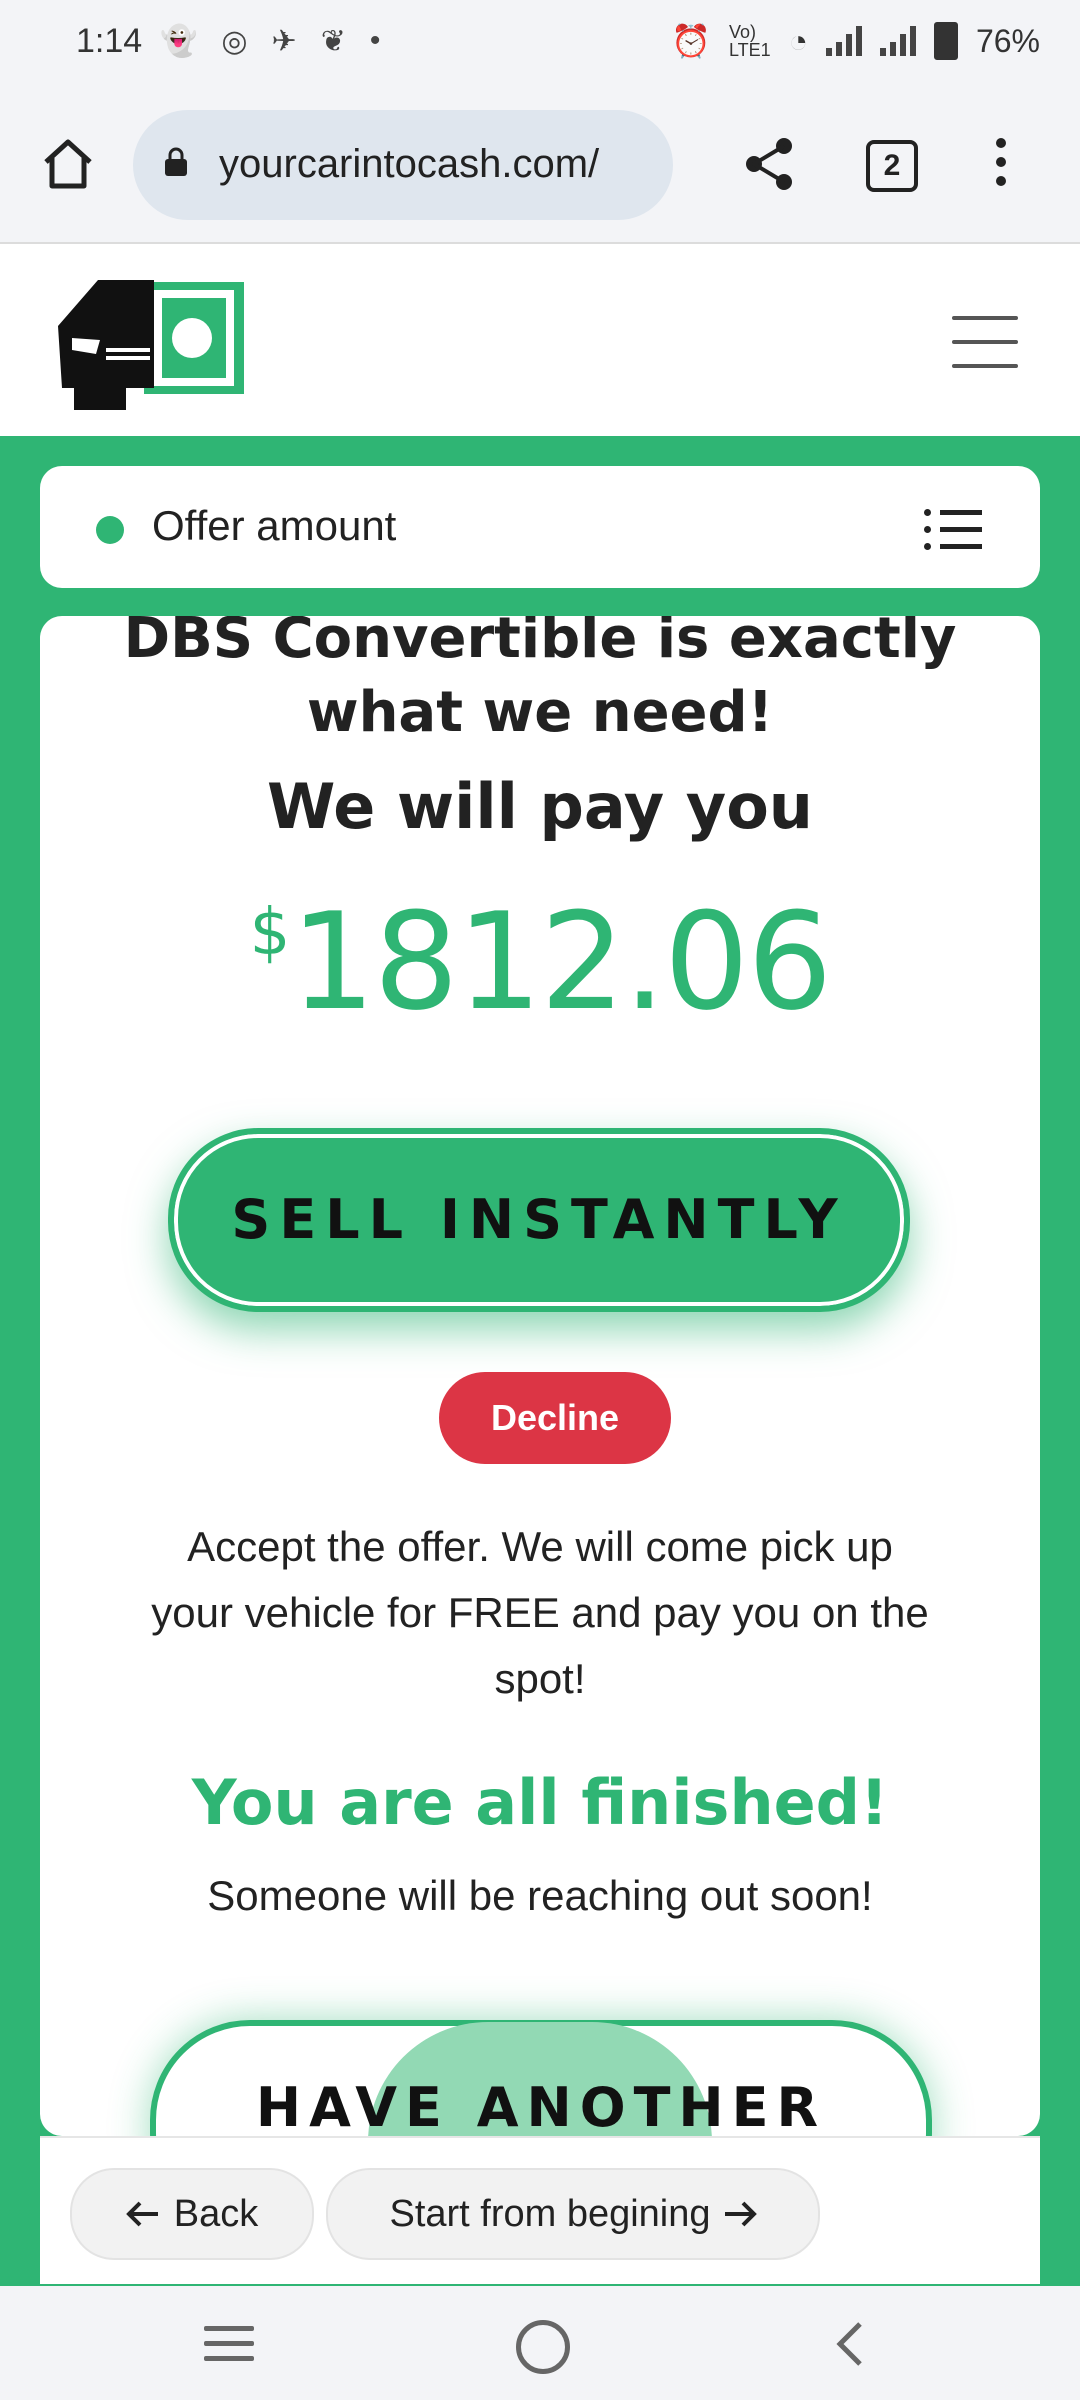 The image size is (1080, 2400). I want to click on wifi-icon: ◔, so click(798, 40).